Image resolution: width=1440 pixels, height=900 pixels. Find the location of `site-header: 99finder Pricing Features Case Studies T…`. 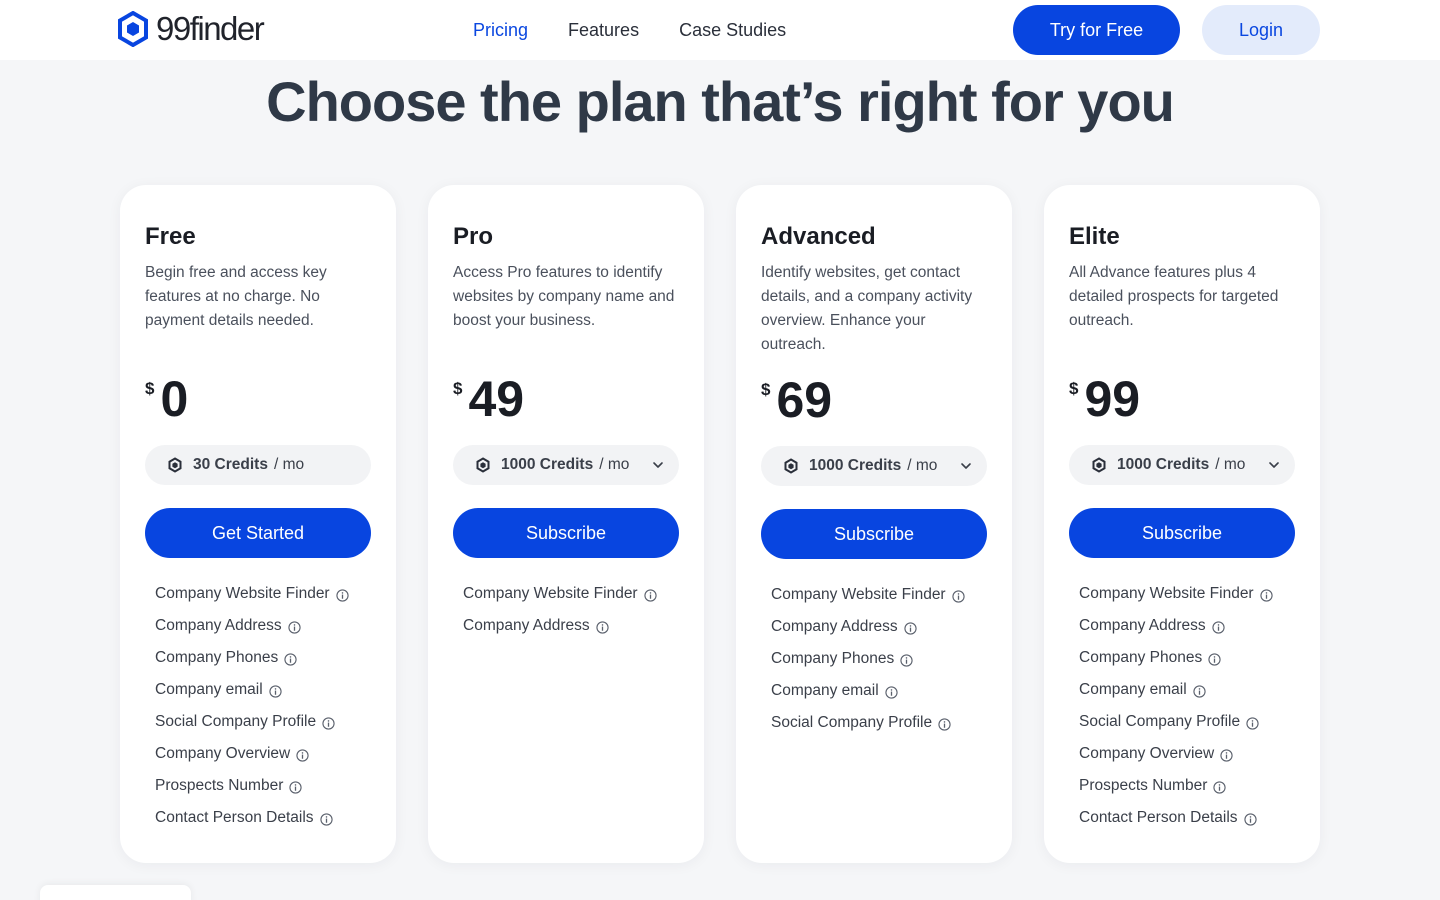

site-header: 99finder Pricing Features Case Studies T… is located at coordinates (720, 30).